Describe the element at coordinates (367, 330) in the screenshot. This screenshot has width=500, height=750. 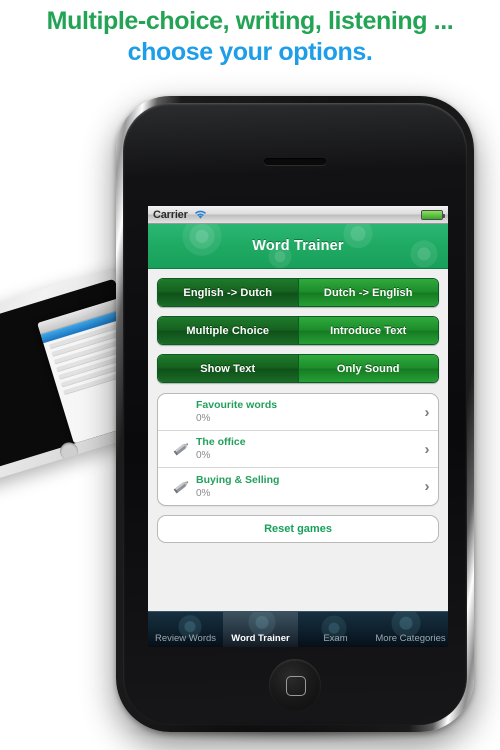
I see `segment-introduce-text: Introduce Text` at that location.